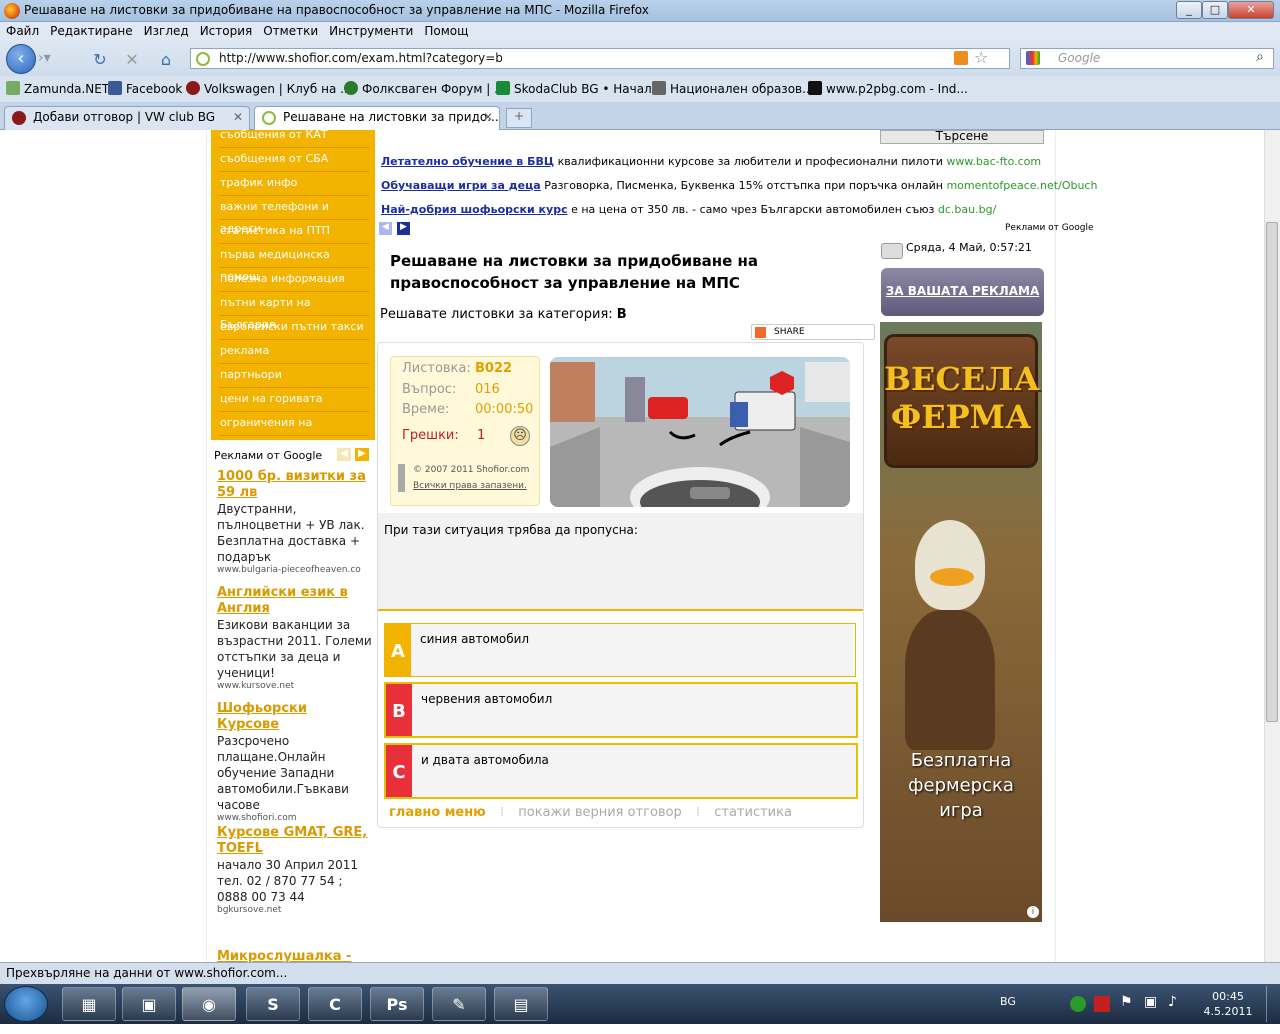 This screenshot has width=1280, height=1034. I want to click on paint-icon: ✎, so click(459, 1004).